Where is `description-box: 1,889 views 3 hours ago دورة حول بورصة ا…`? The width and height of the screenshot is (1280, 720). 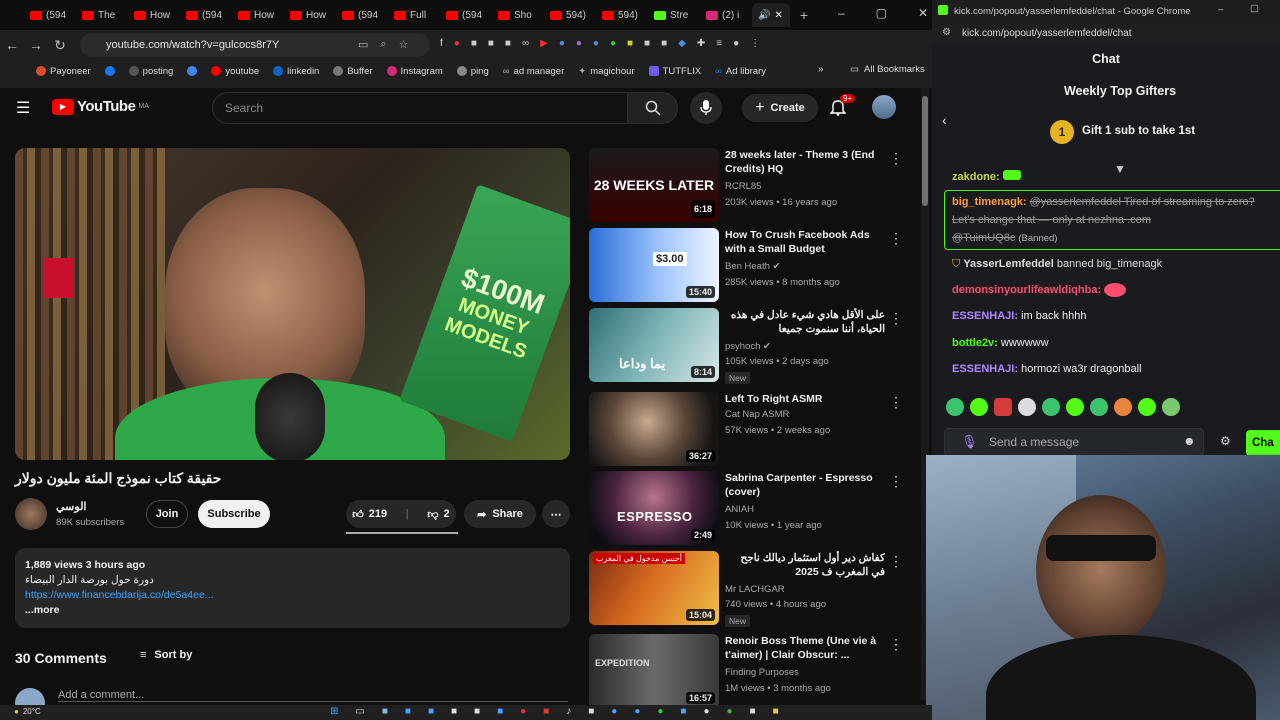 description-box: 1,889 views 3 hours ago دورة حول بورصة ا… is located at coordinates (292, 588).